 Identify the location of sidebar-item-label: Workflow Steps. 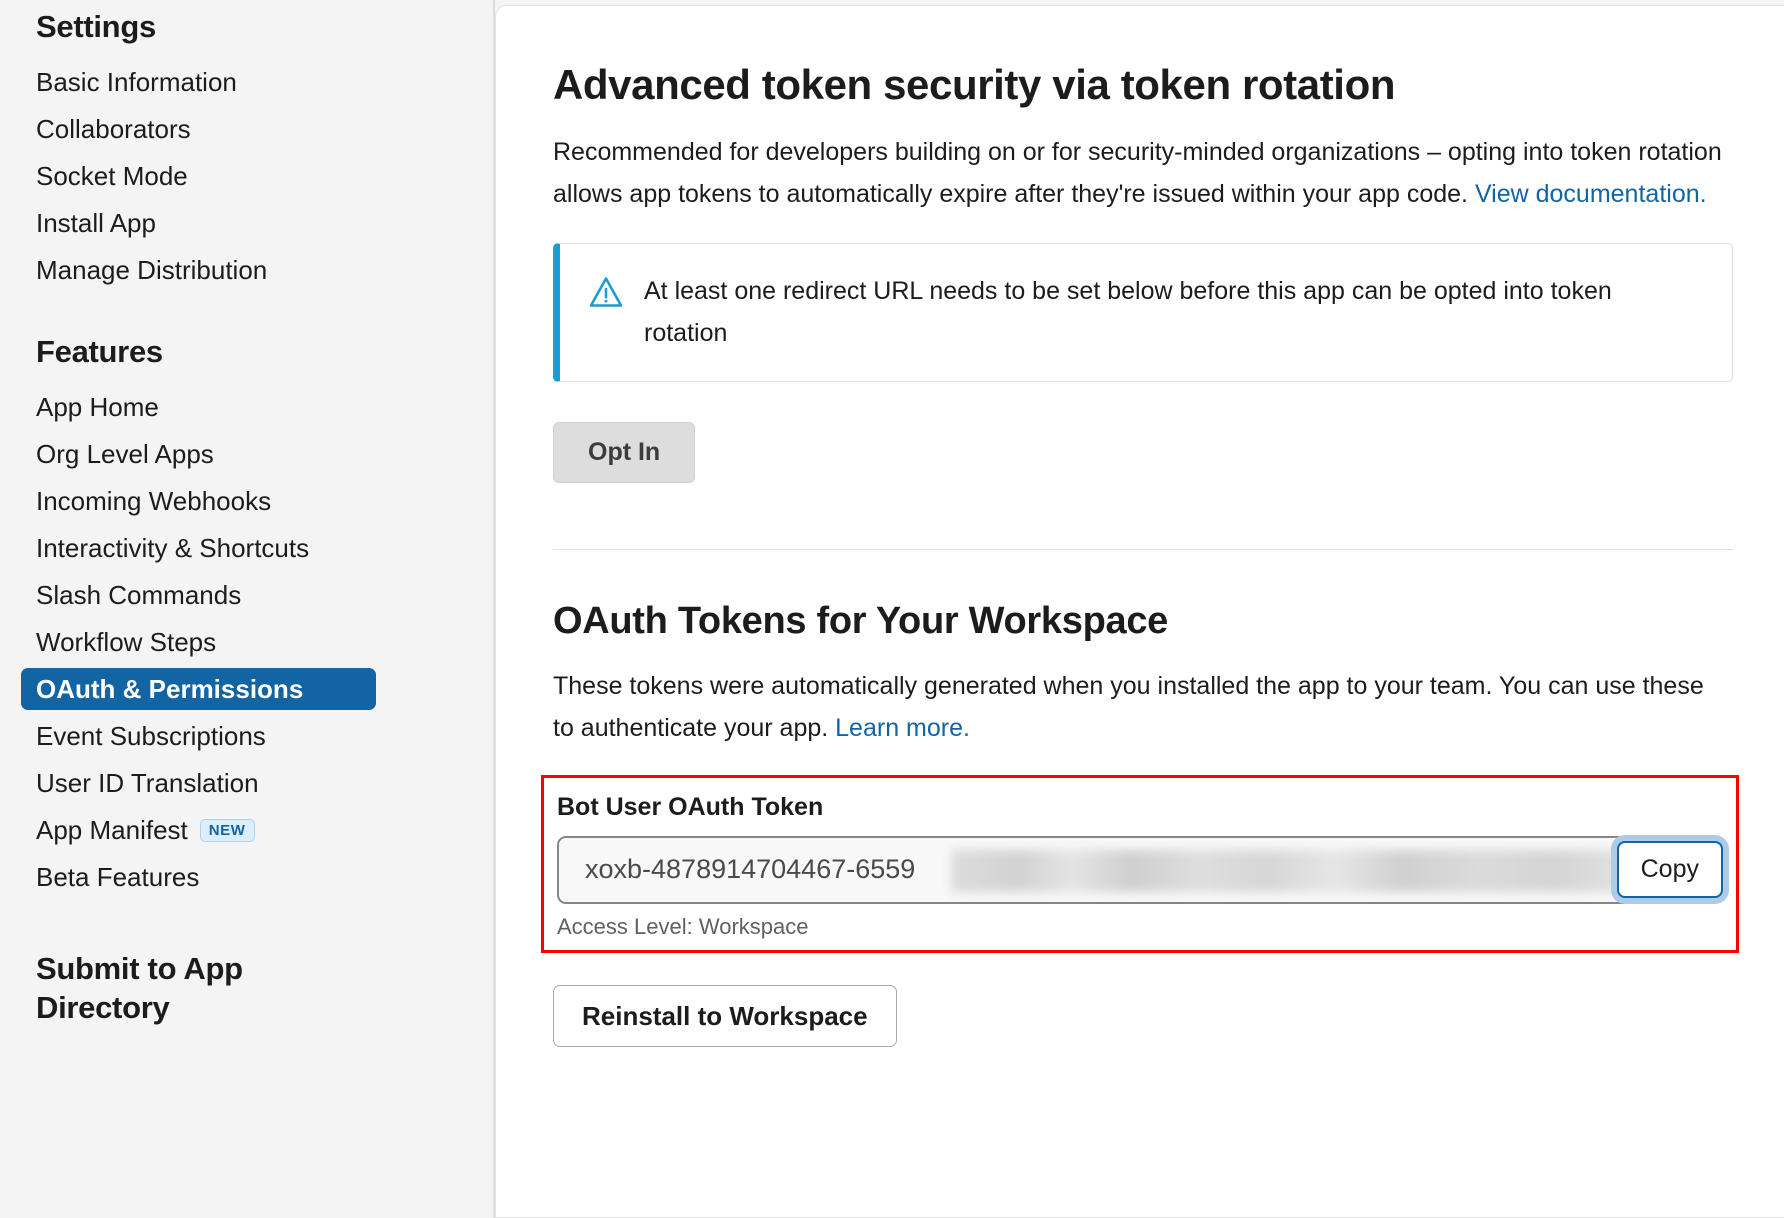
(126, 642).